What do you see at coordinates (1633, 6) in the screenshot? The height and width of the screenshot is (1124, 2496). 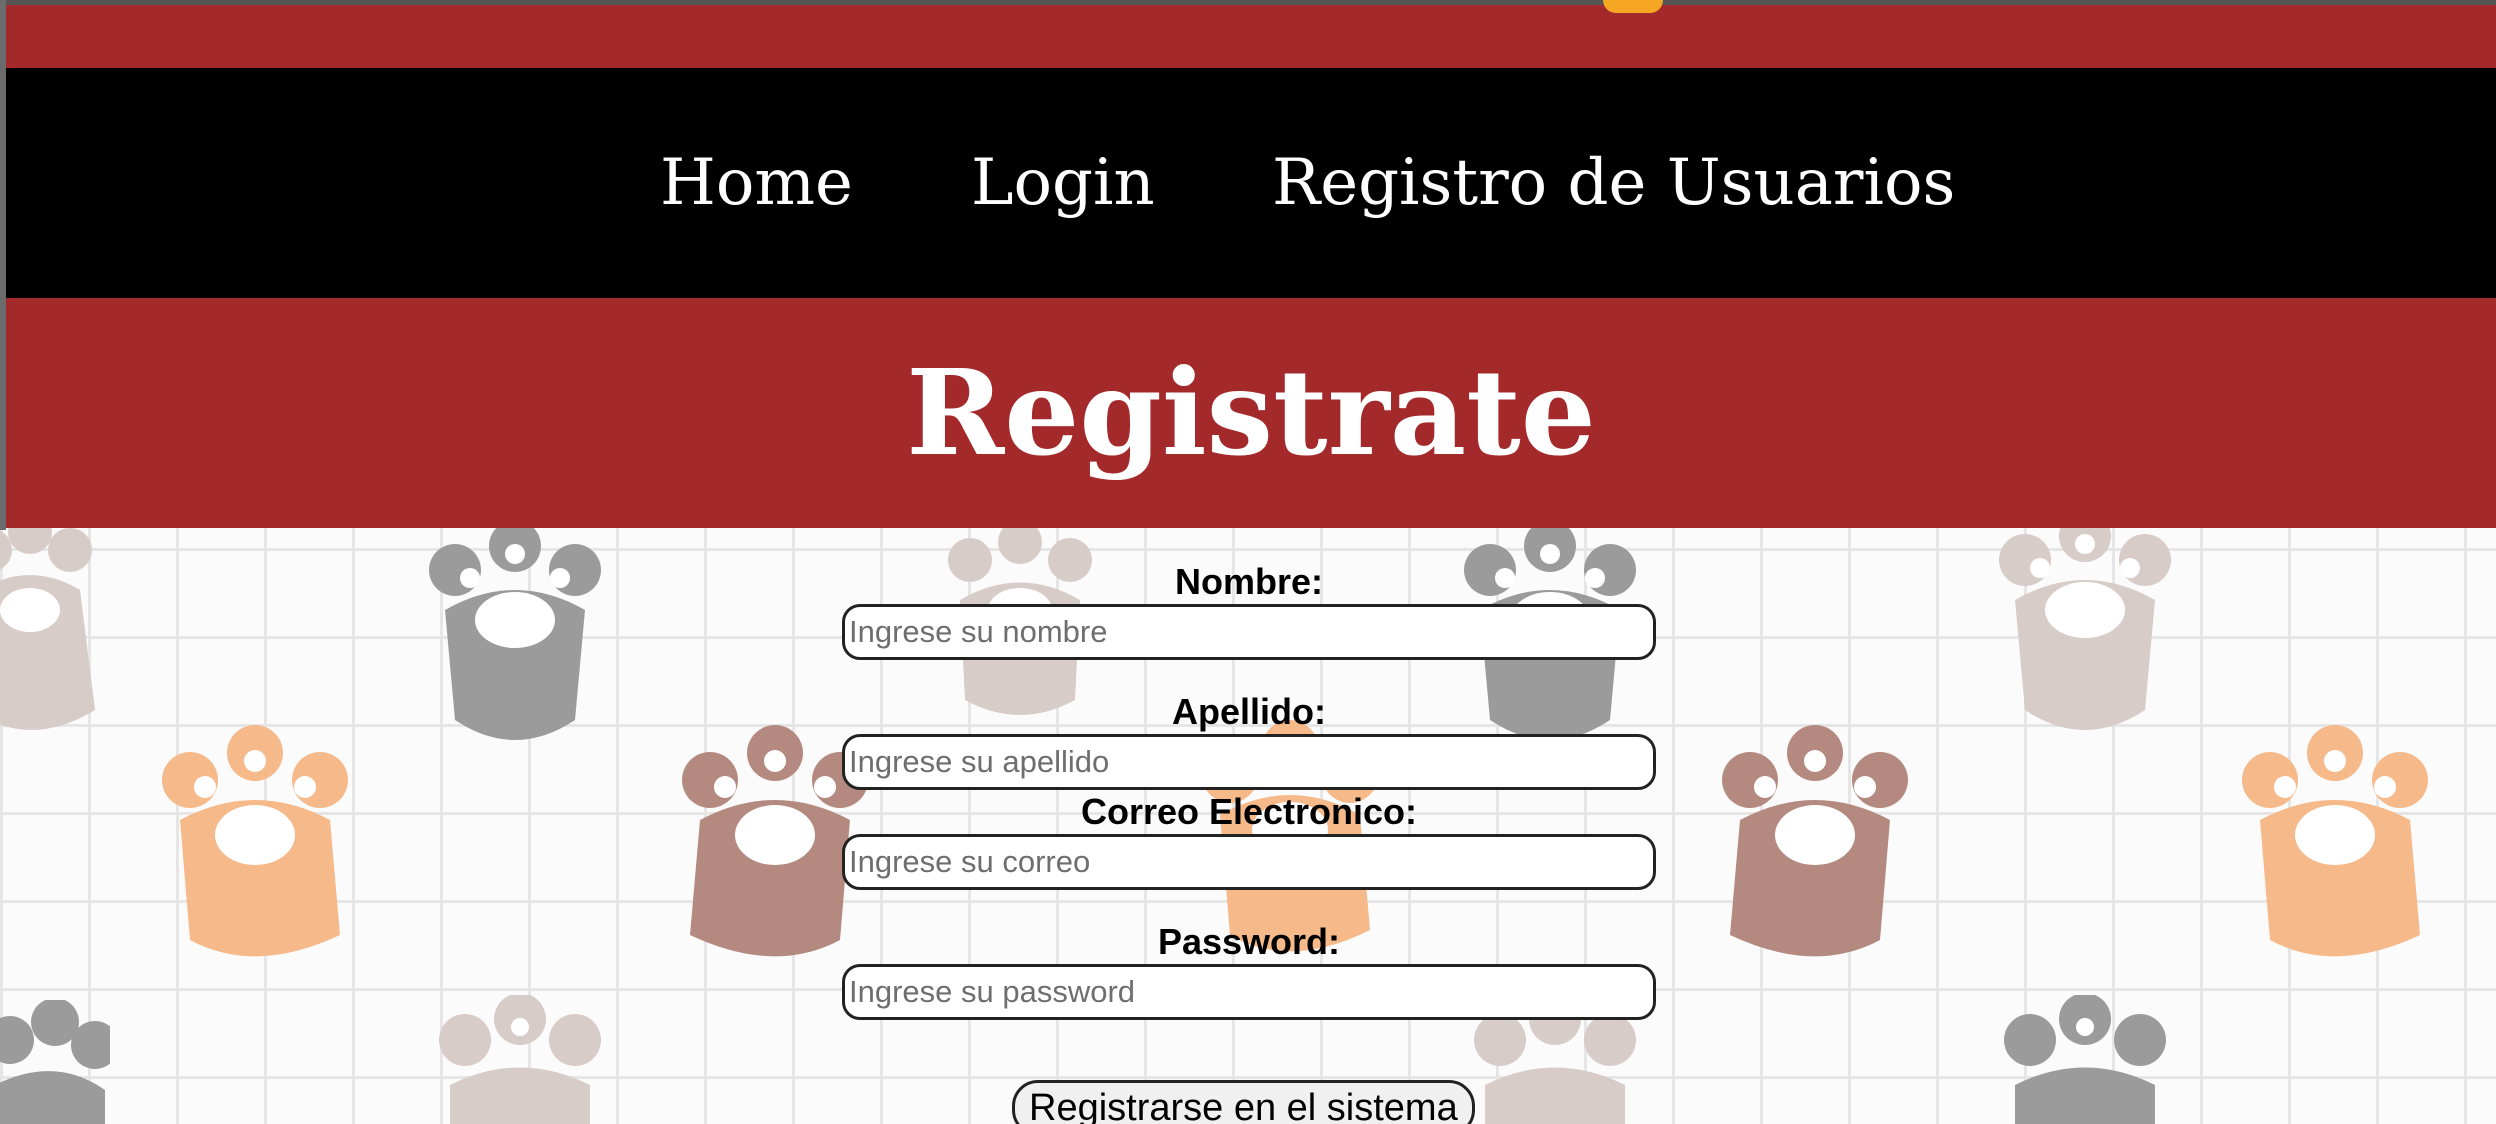 I see `top-accent-pill` at bounding box center [1633, 6].